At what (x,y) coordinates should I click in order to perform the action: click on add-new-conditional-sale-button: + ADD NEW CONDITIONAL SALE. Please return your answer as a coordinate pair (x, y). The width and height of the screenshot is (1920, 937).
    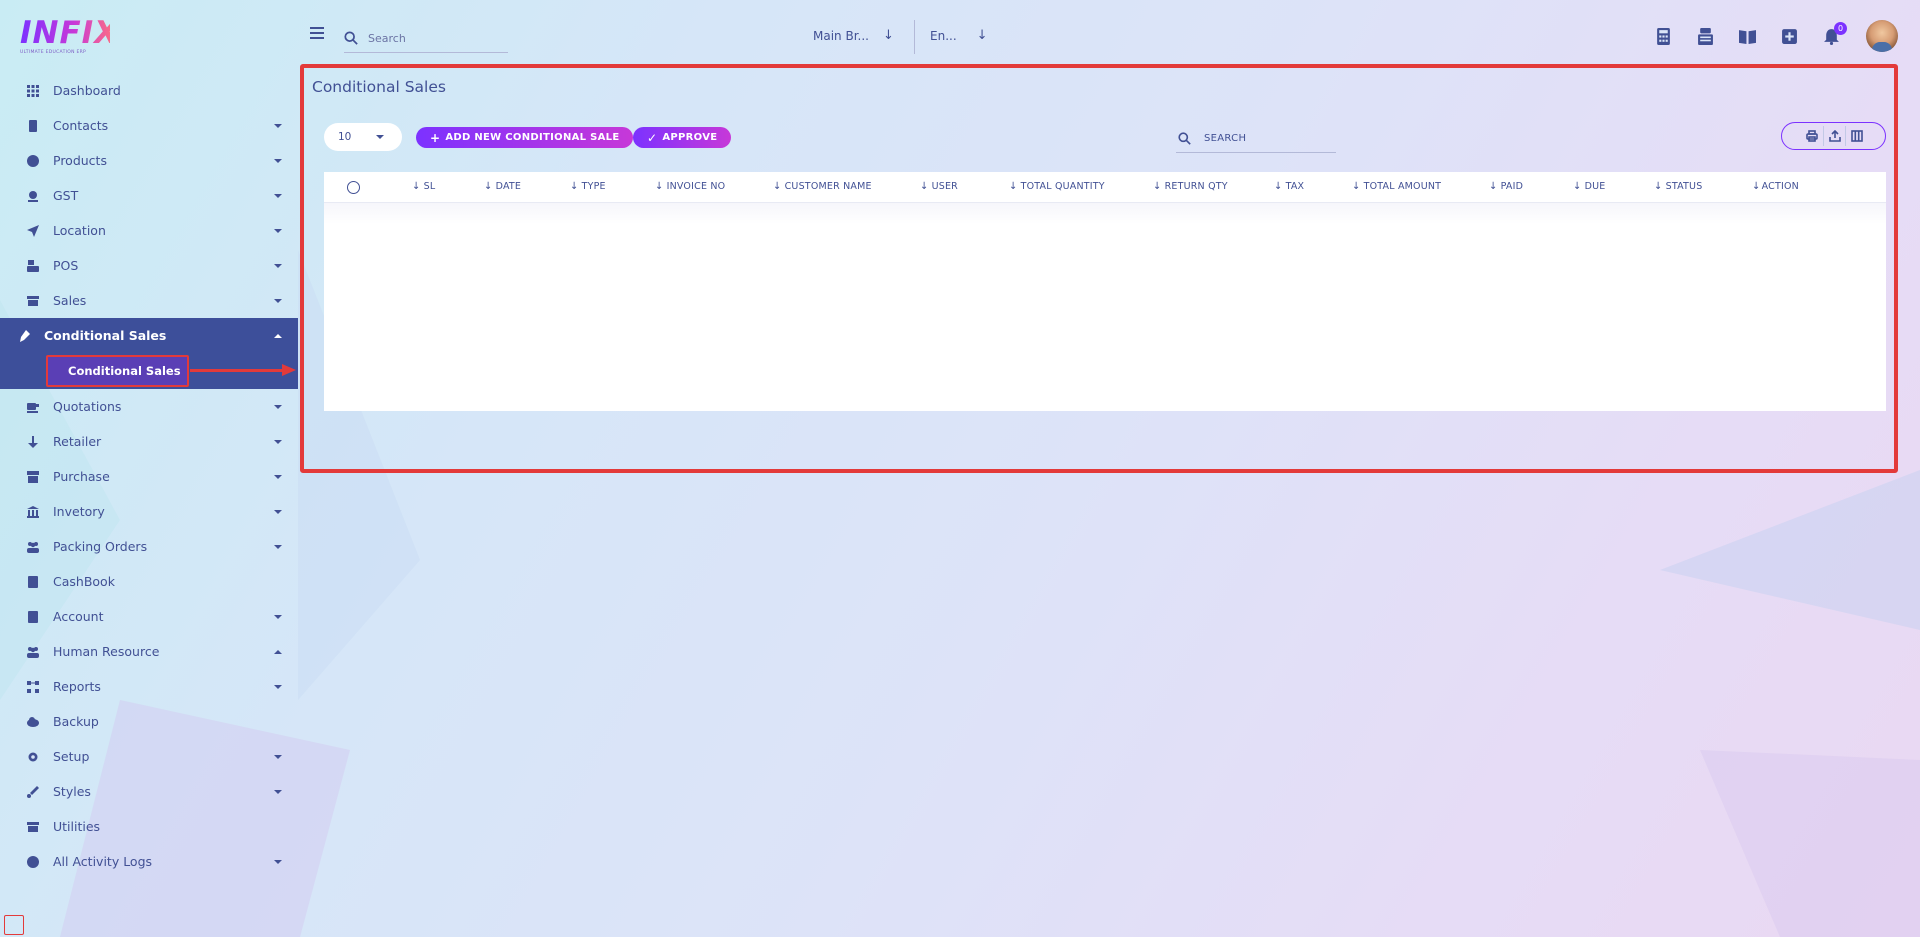
    Looking at the image, I should click on (525, 137).